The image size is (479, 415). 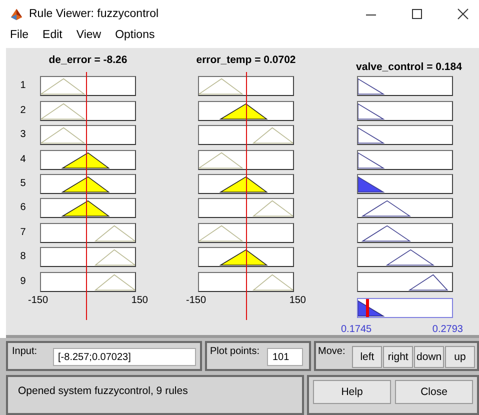 What do you see at coordinates (235, 351) in the screenshot?
I see `field-label: Plot points:` at bounding box center [235, 351].